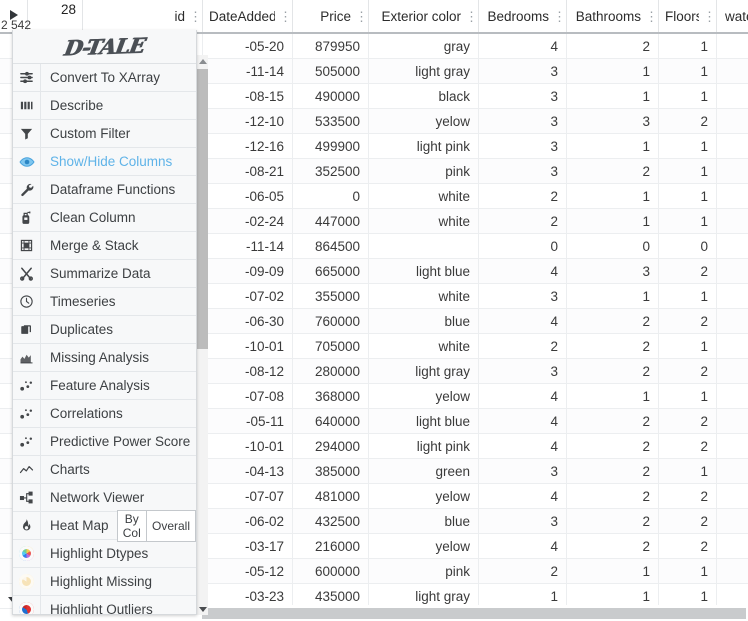  Describe the element at coordinates (248, 221) in the screenshot. I see `cell-dateadded: -02-24` at that location.